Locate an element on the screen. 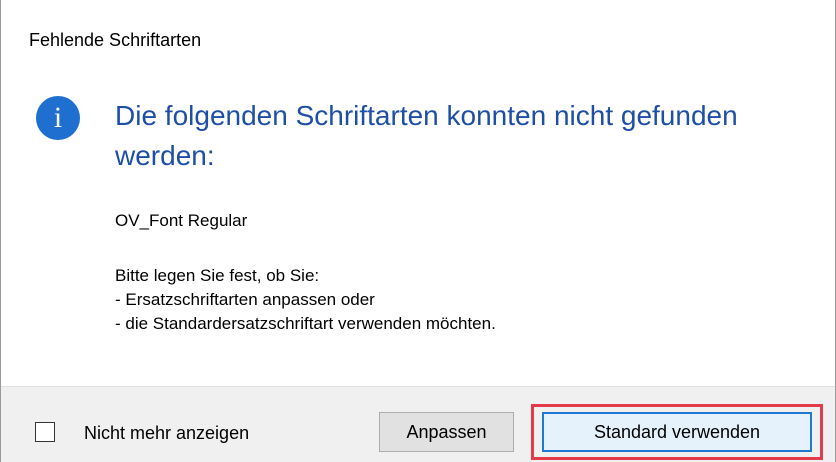 This screenshot has width=836, height=462. info-icon: i is located at coordinates (58, 118).